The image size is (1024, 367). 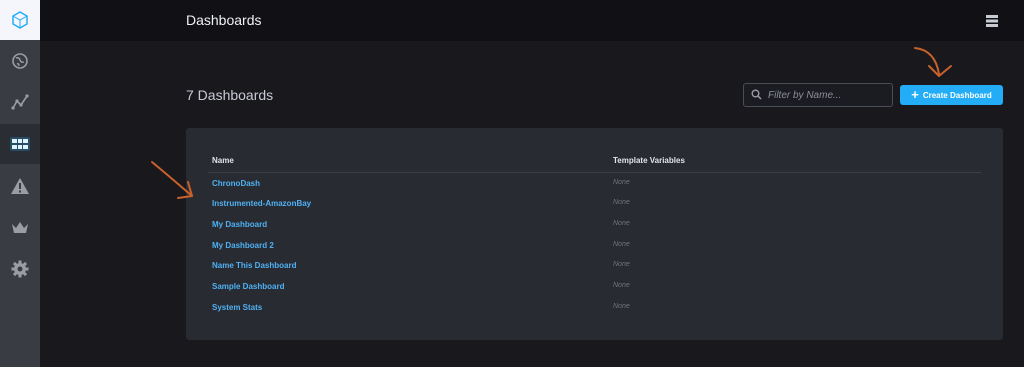 I want to click on nav-host-list, so click(x=20, y=61).